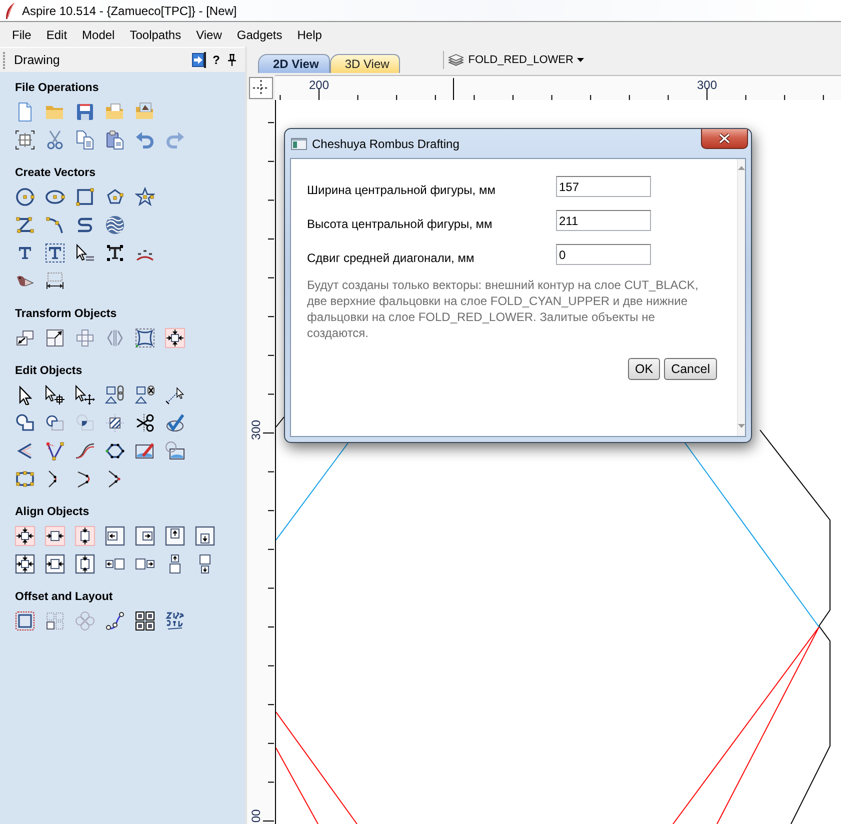  Describe the element at coordinates (145, 338) in the screenshot. I see `distort-square-icon` at that location.